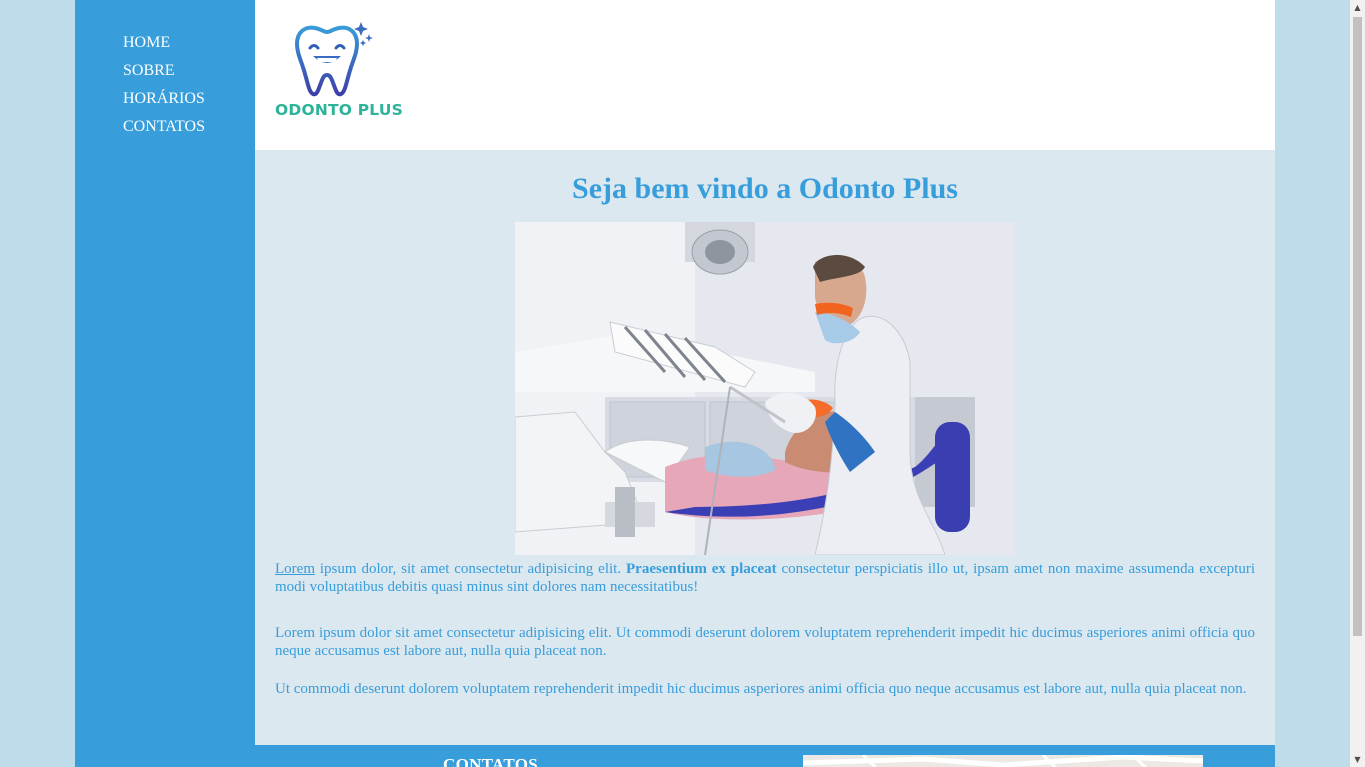 The height and width of the screenshot is (767, 1365). I want to click on map-embed, so click(1003, 761).